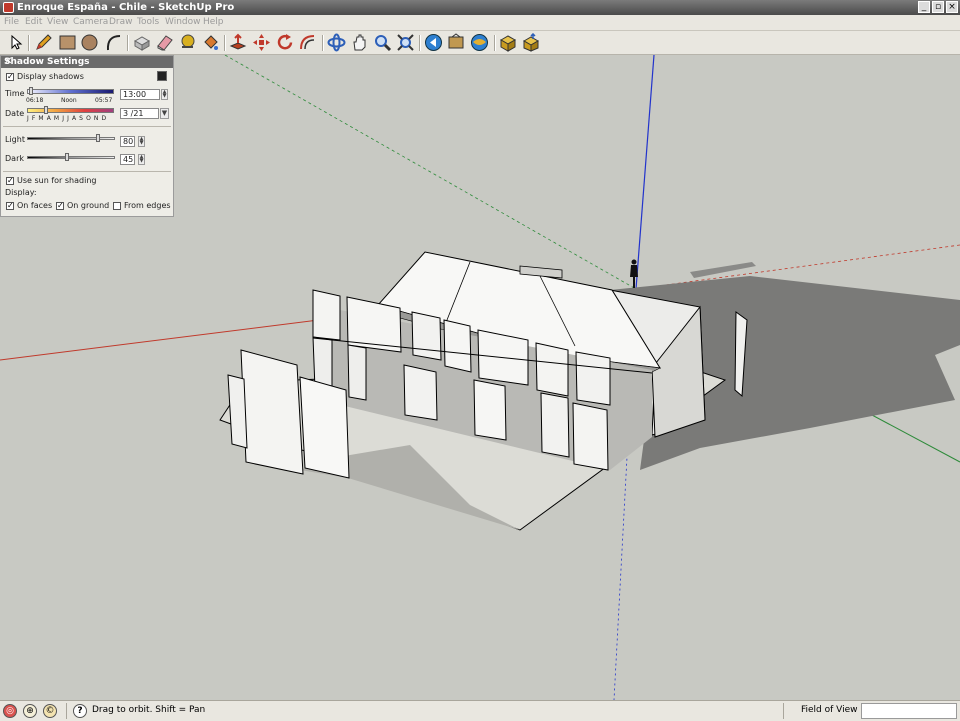  Describe the element at coordinates (187, 42) in the screenshot. I see `tape-measure-icon` at that location.